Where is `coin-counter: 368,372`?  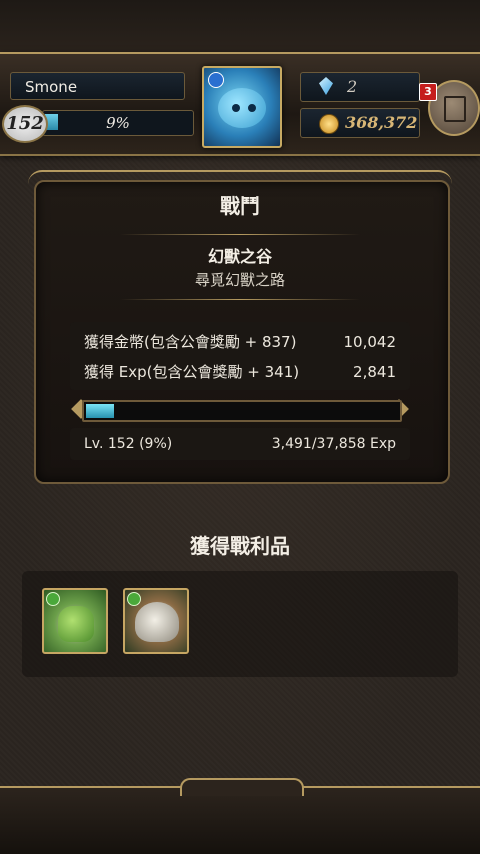
coin-counter: 368,372 is located at coordinates (360, 123).